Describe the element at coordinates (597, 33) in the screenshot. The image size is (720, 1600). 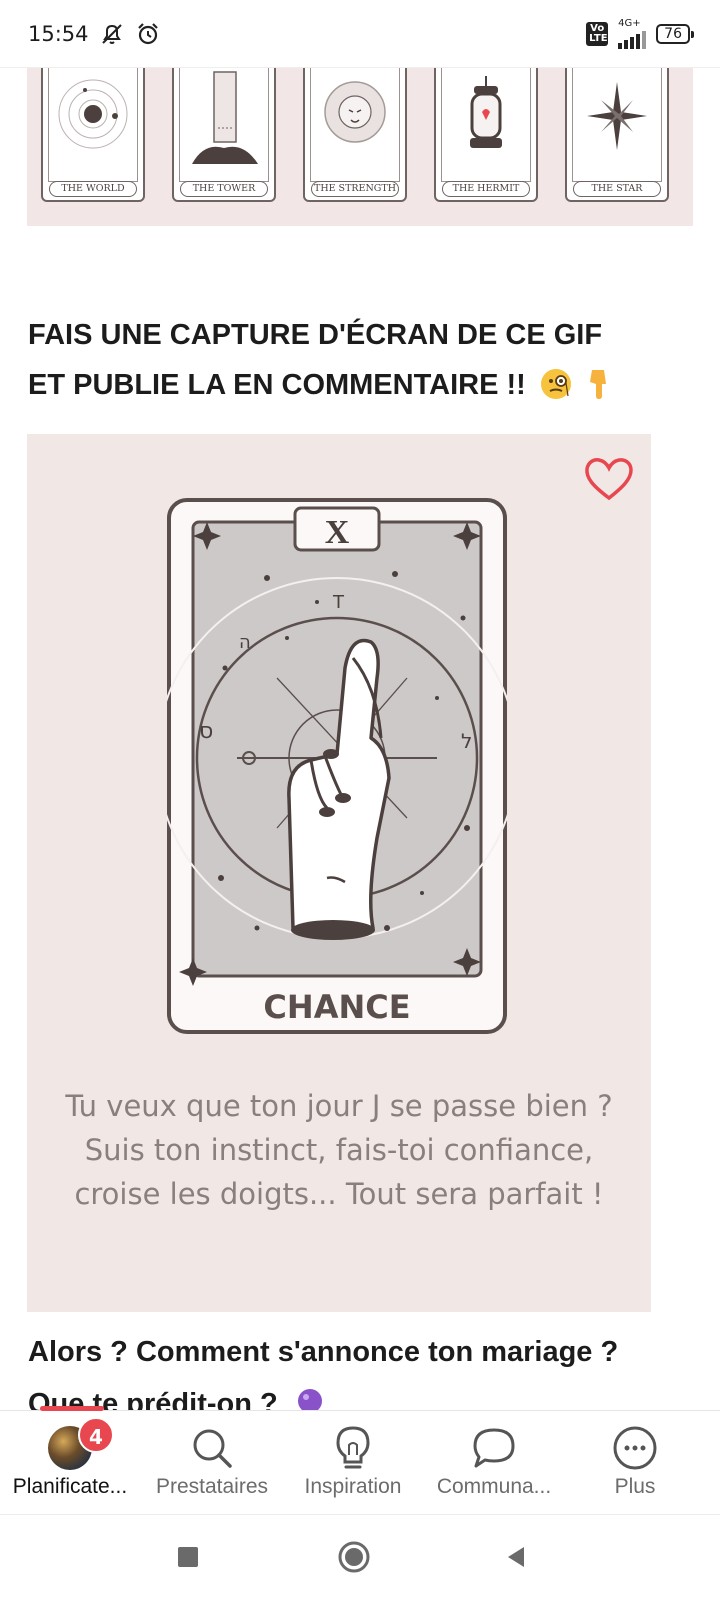
I see `volte-indicator: Vo LTE` at that location.